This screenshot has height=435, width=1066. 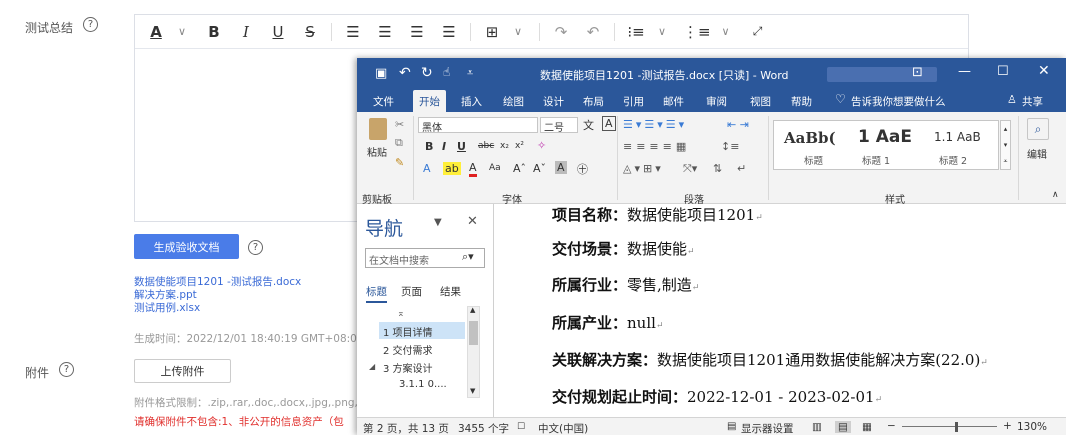 I want to click on tab-view: 视图, so click(x=760, y=101).